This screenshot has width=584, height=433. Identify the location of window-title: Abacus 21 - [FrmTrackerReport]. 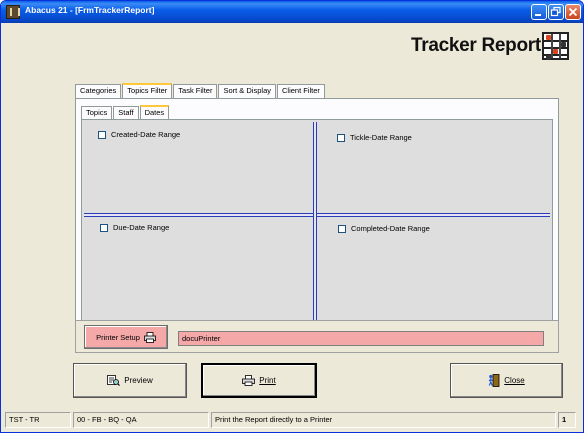
(90, 10).